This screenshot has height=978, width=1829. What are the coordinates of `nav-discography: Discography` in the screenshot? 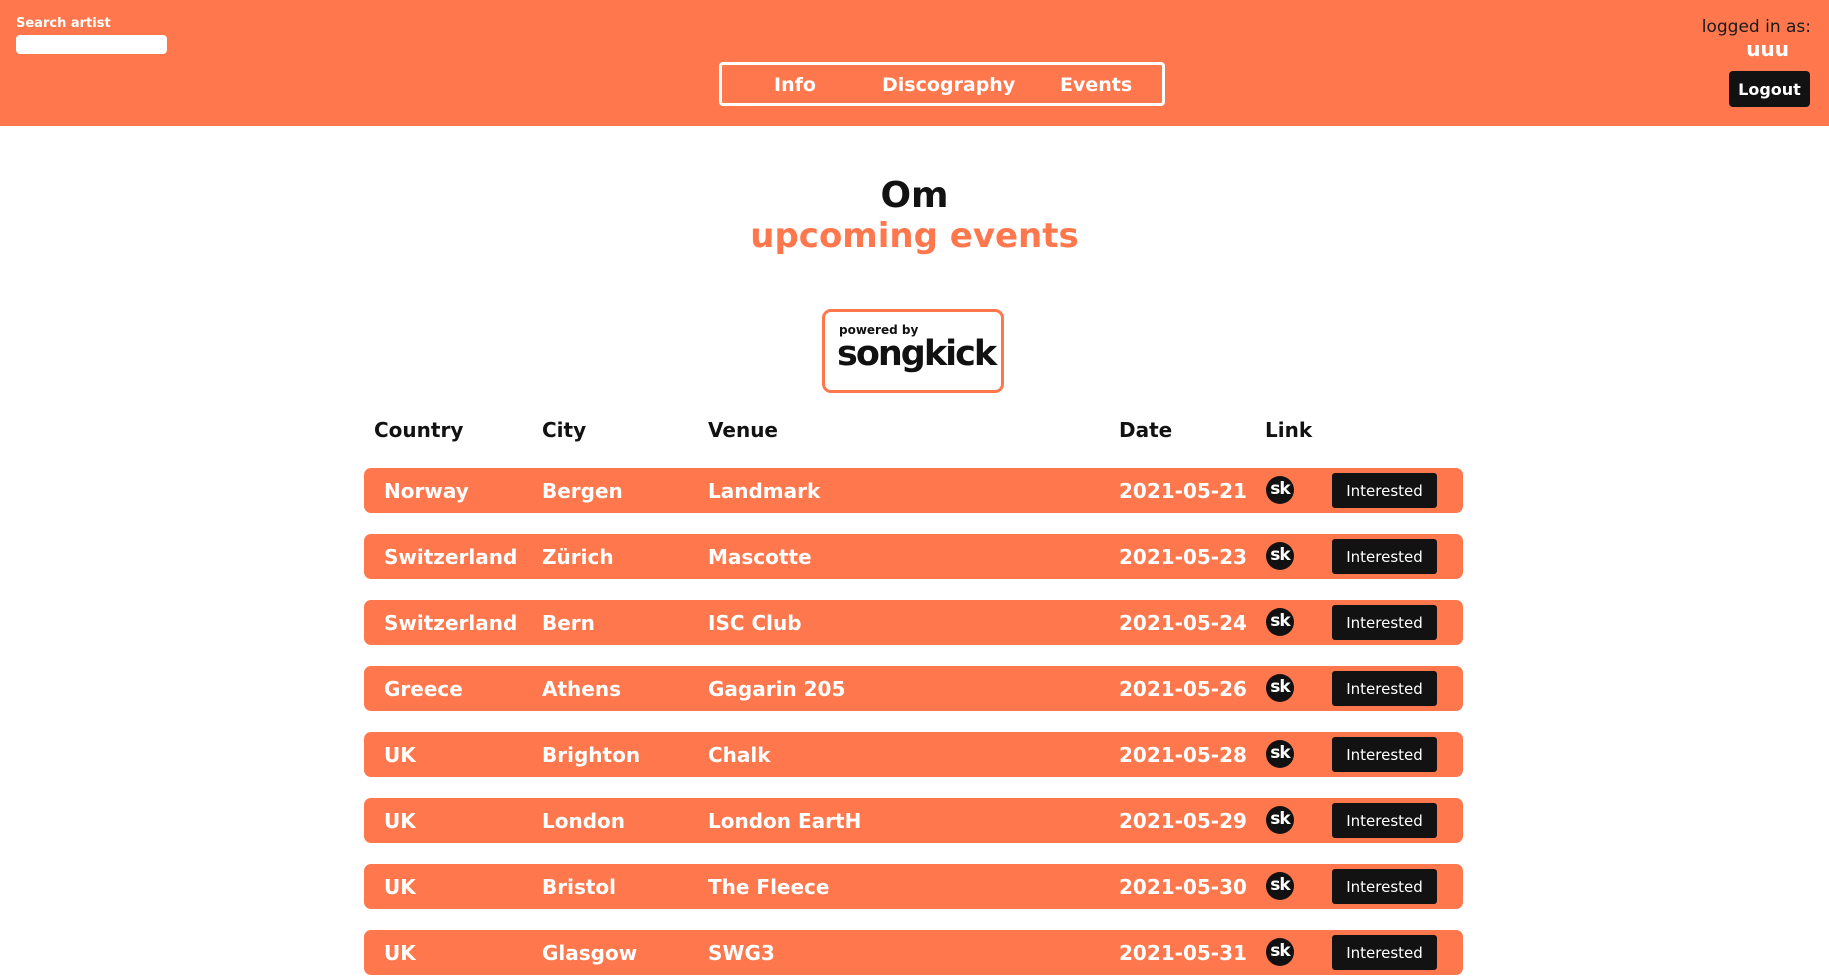 It's located at (948, 85).